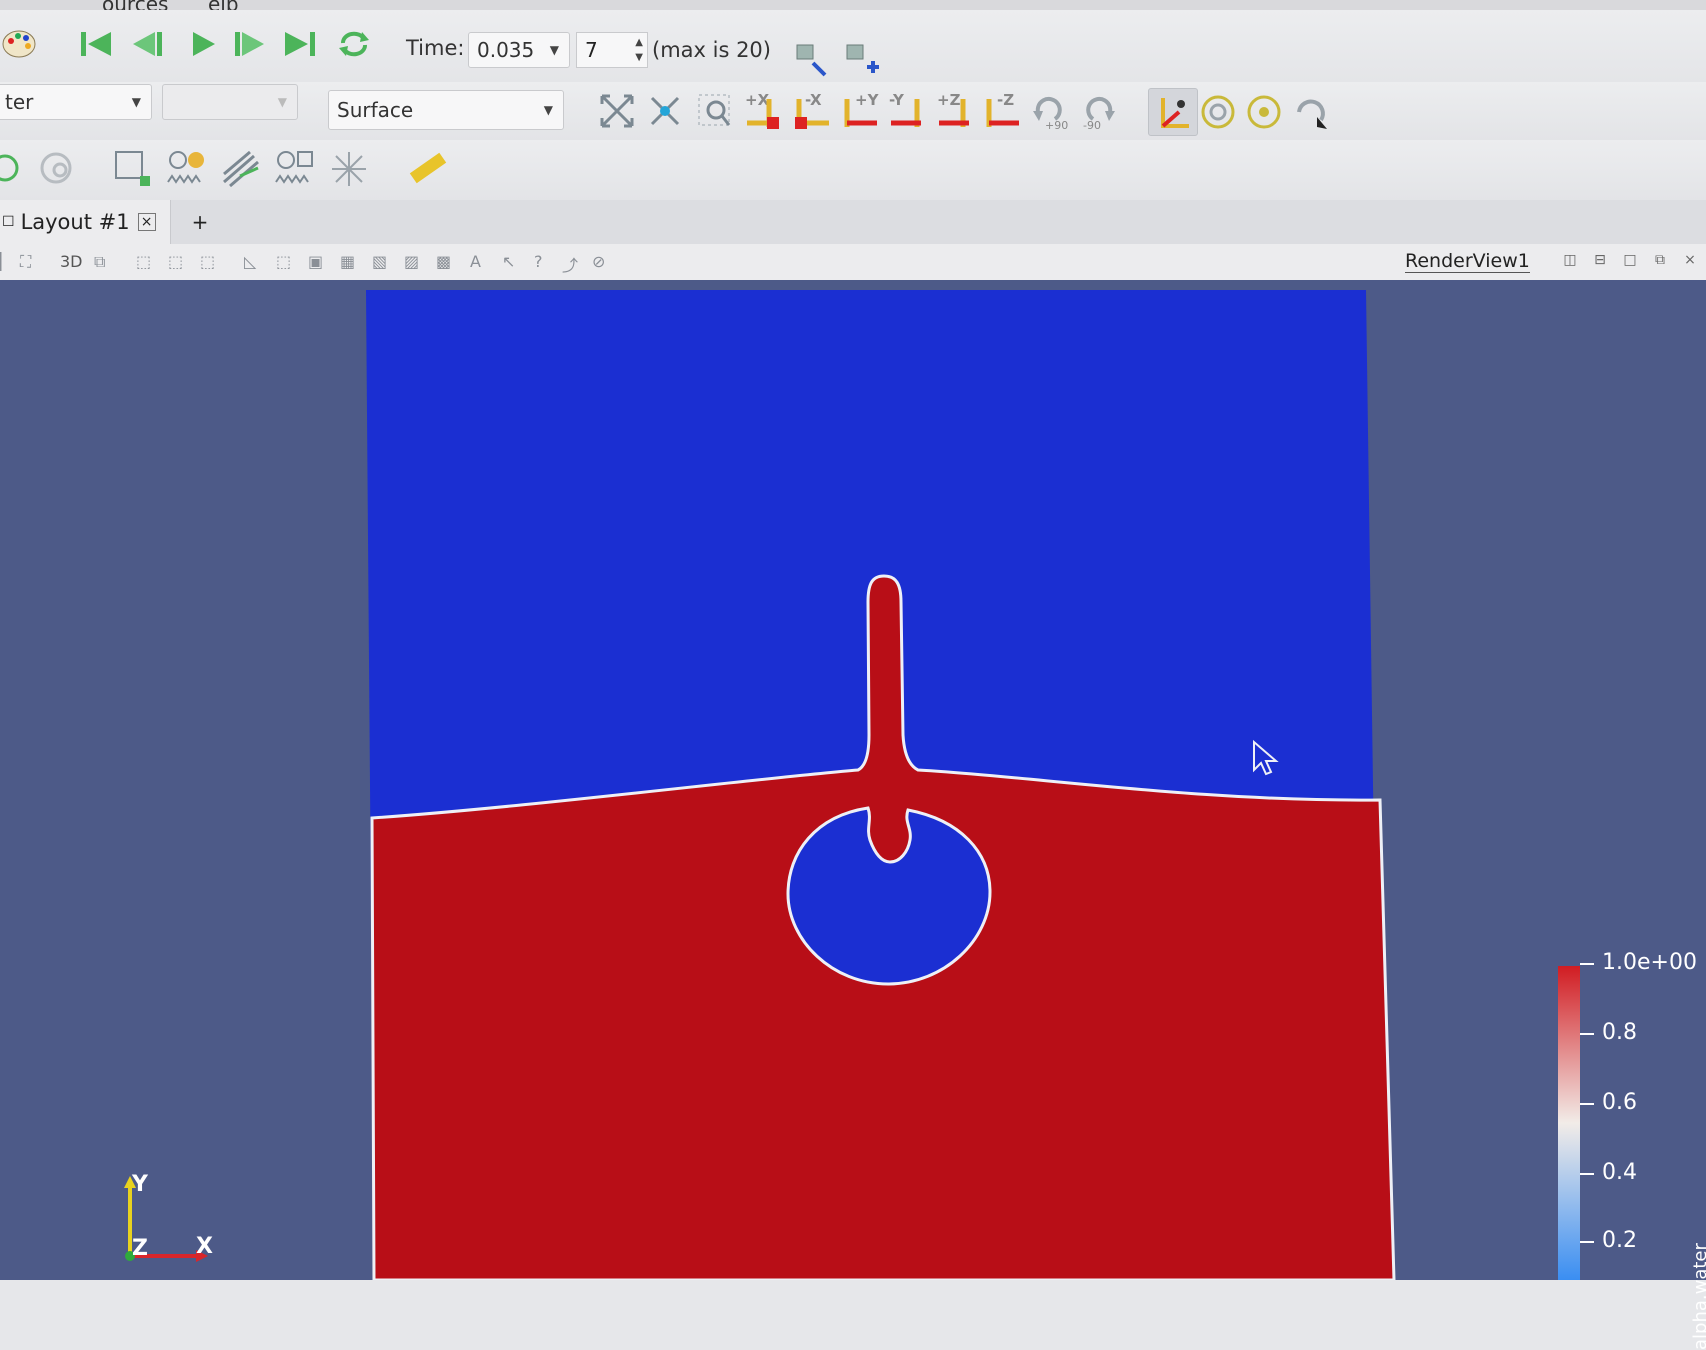  What do you see at coordinates (295, 169) in the screenshot?
I see `probe-over-time-icon` at bounding box center [295, 169].